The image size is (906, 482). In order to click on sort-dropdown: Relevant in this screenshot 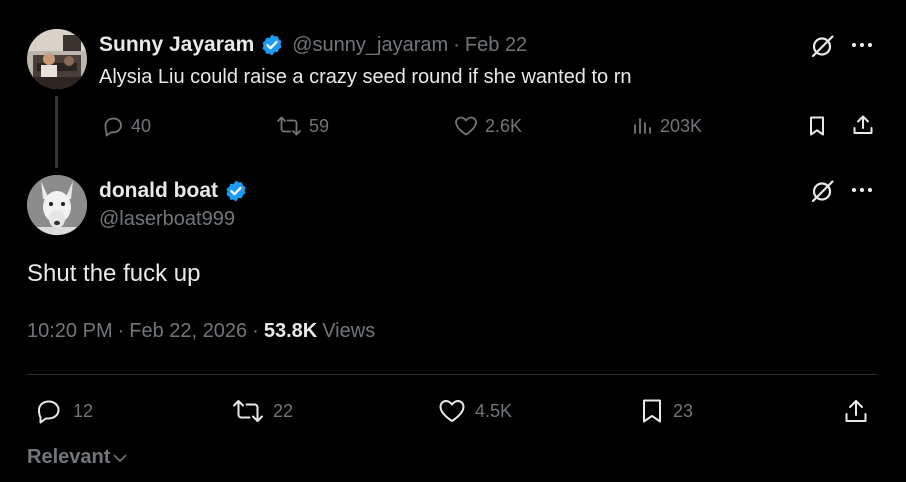, I will do `click(77, 457)`.